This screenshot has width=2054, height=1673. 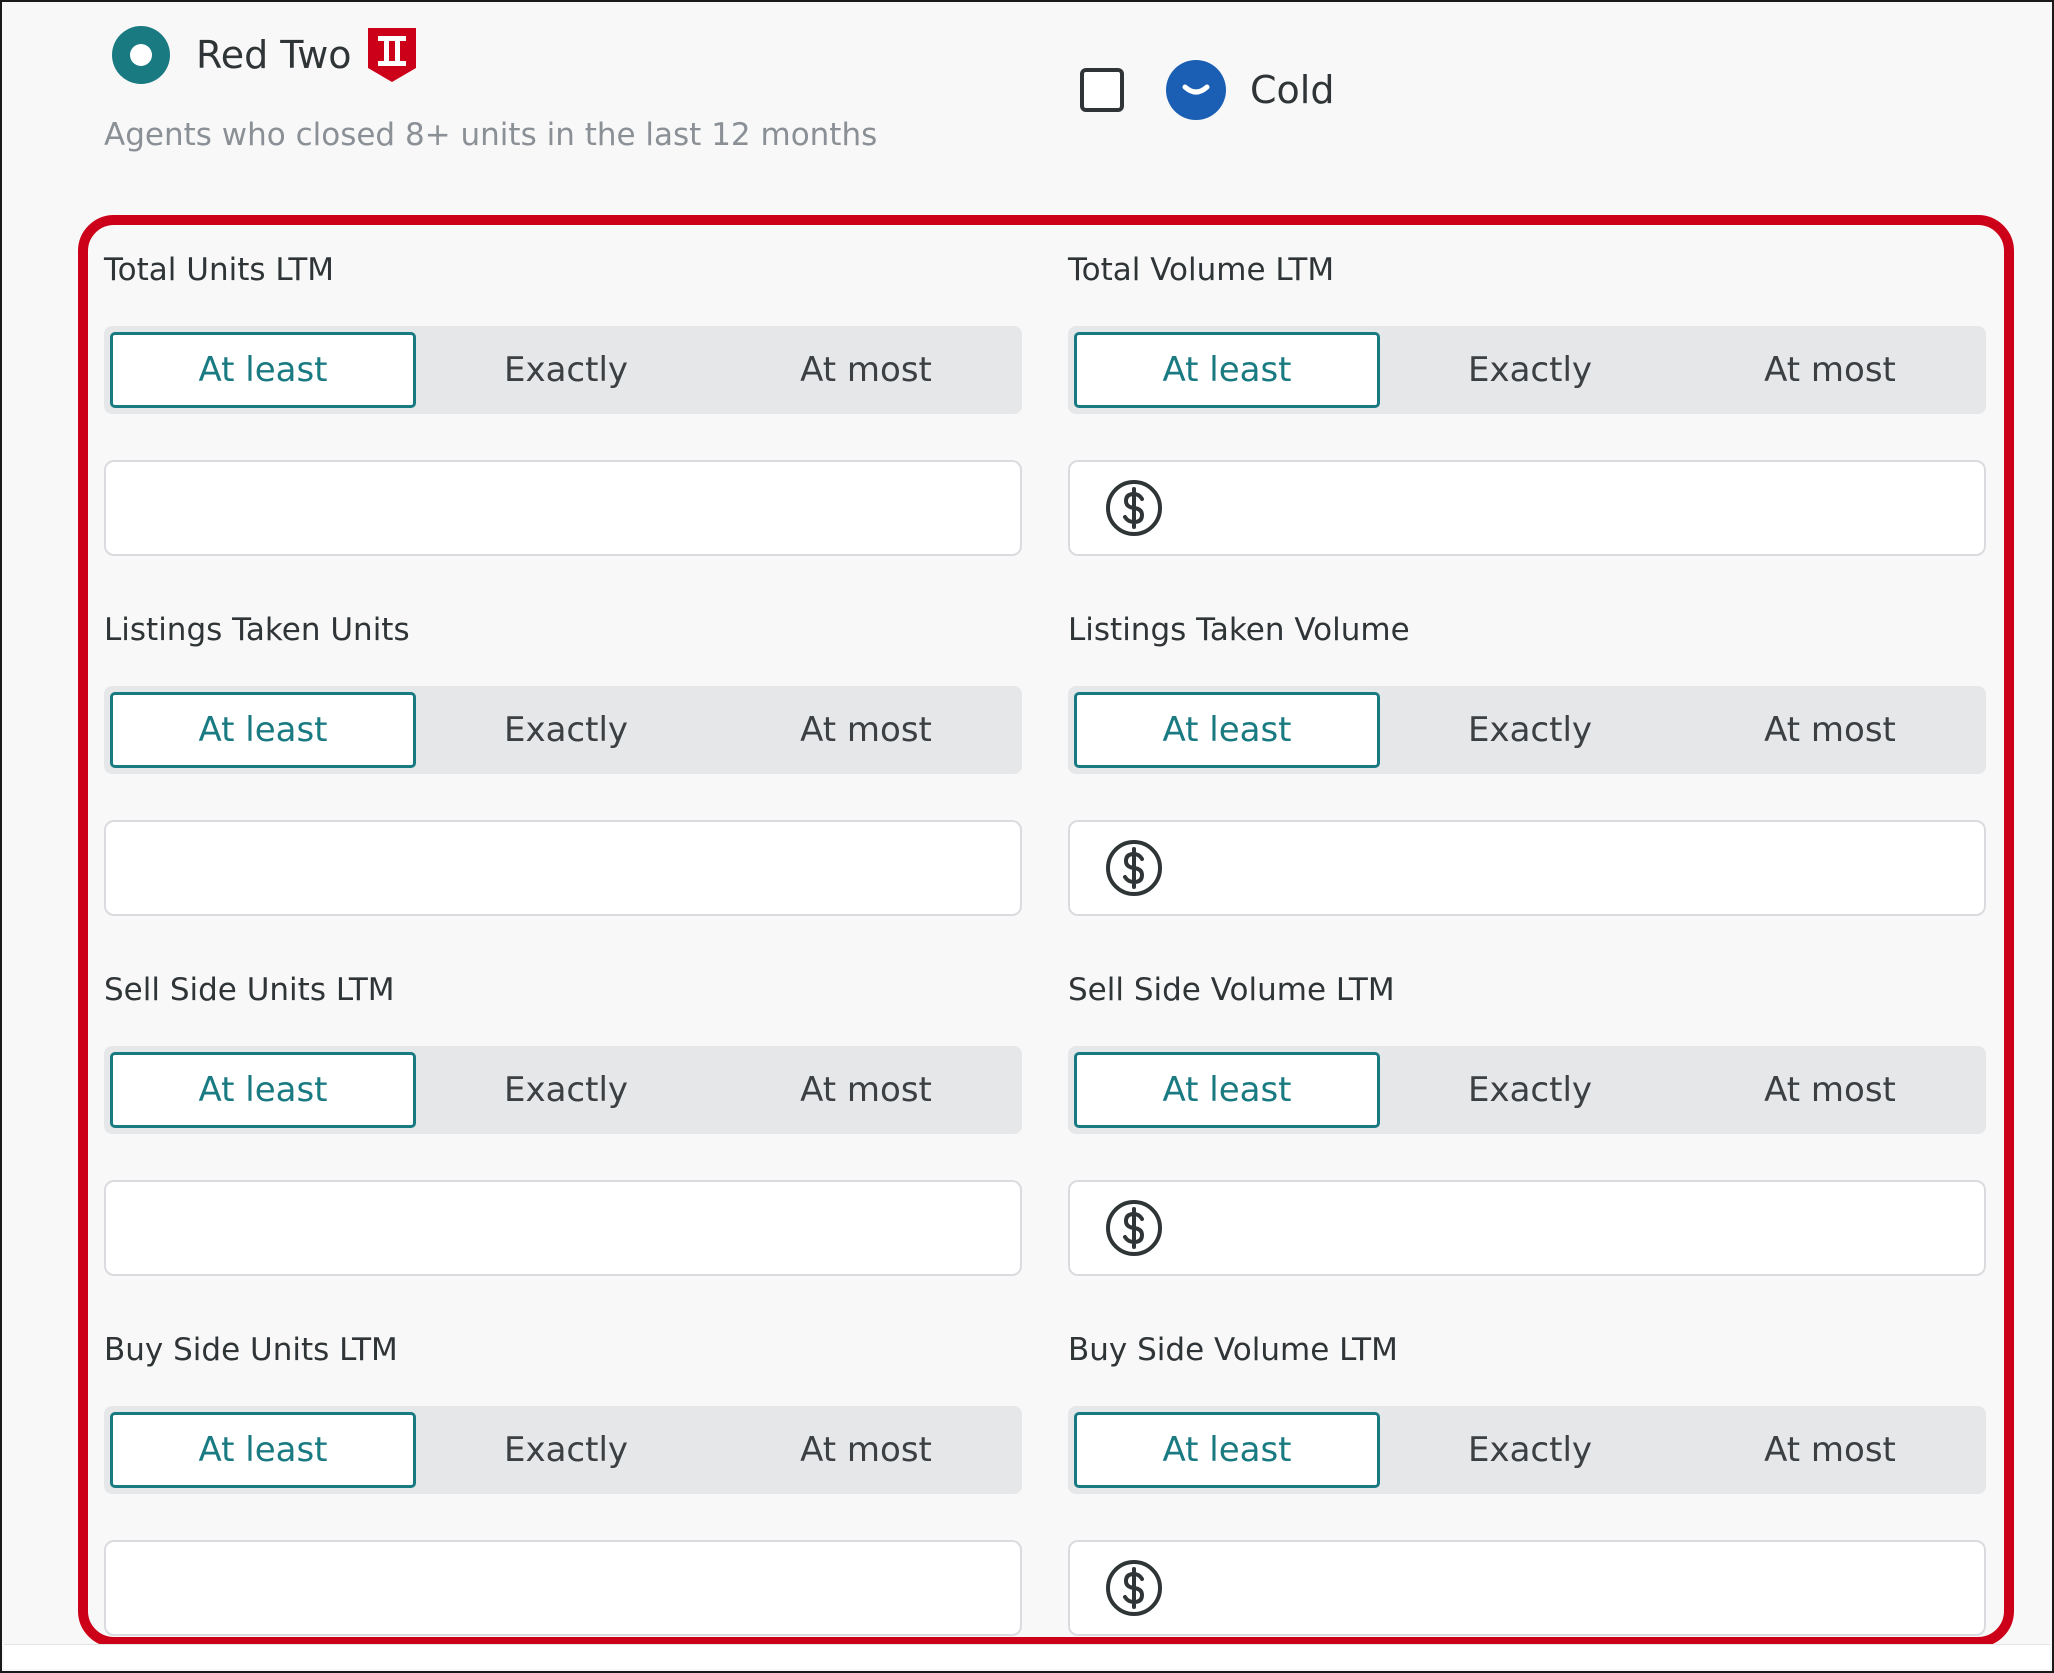 I want to click on field-label: Sell Side Volume LTM, so click(x=1231, y=990).